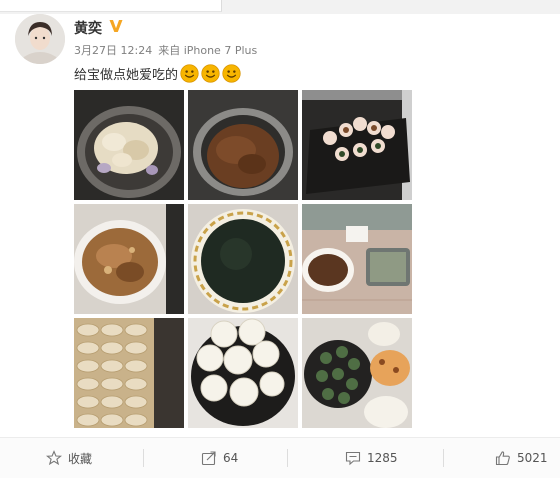 Image resolution: width=560 pixels, height=478 pixels. I want to click on post-date: 3月27日 12:24, so click(113, 50).